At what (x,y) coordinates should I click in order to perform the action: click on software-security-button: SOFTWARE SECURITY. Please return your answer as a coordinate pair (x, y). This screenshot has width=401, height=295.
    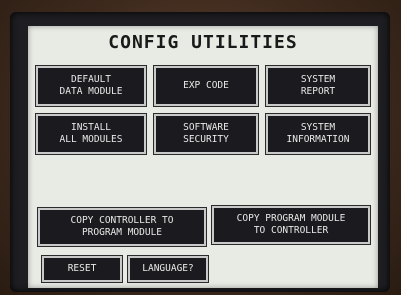
    Looking at the image, I should click on (206, 134).